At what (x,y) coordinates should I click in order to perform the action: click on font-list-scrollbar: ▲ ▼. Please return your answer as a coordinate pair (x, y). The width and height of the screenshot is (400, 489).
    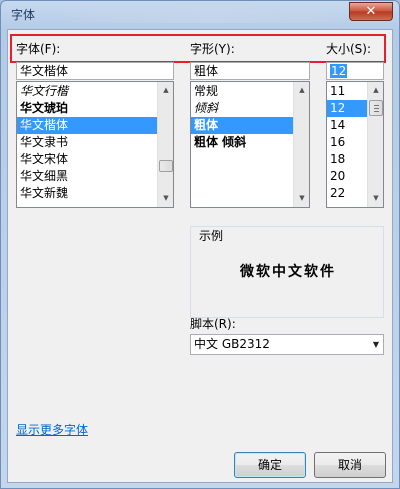
    Looking at the image, I should click on (165, 144).